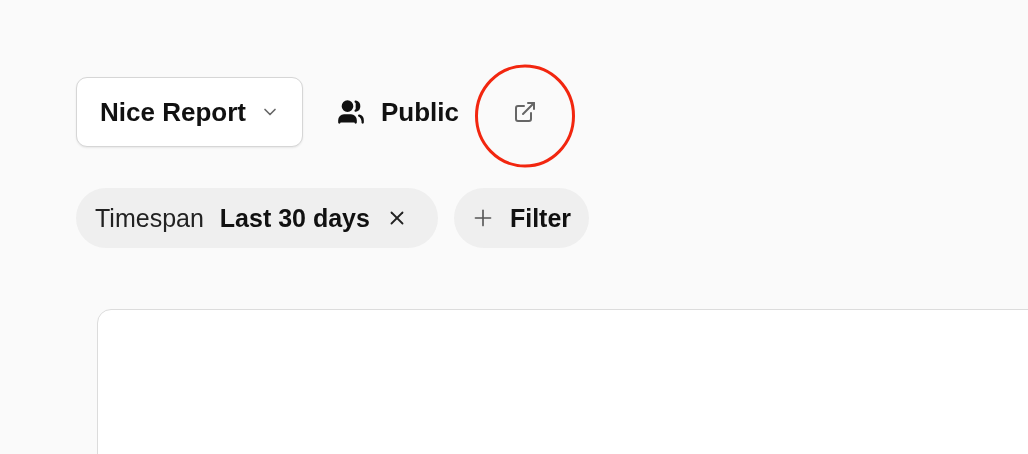  I want to click on report-dropdown: Nice Report, so click(189, 112).